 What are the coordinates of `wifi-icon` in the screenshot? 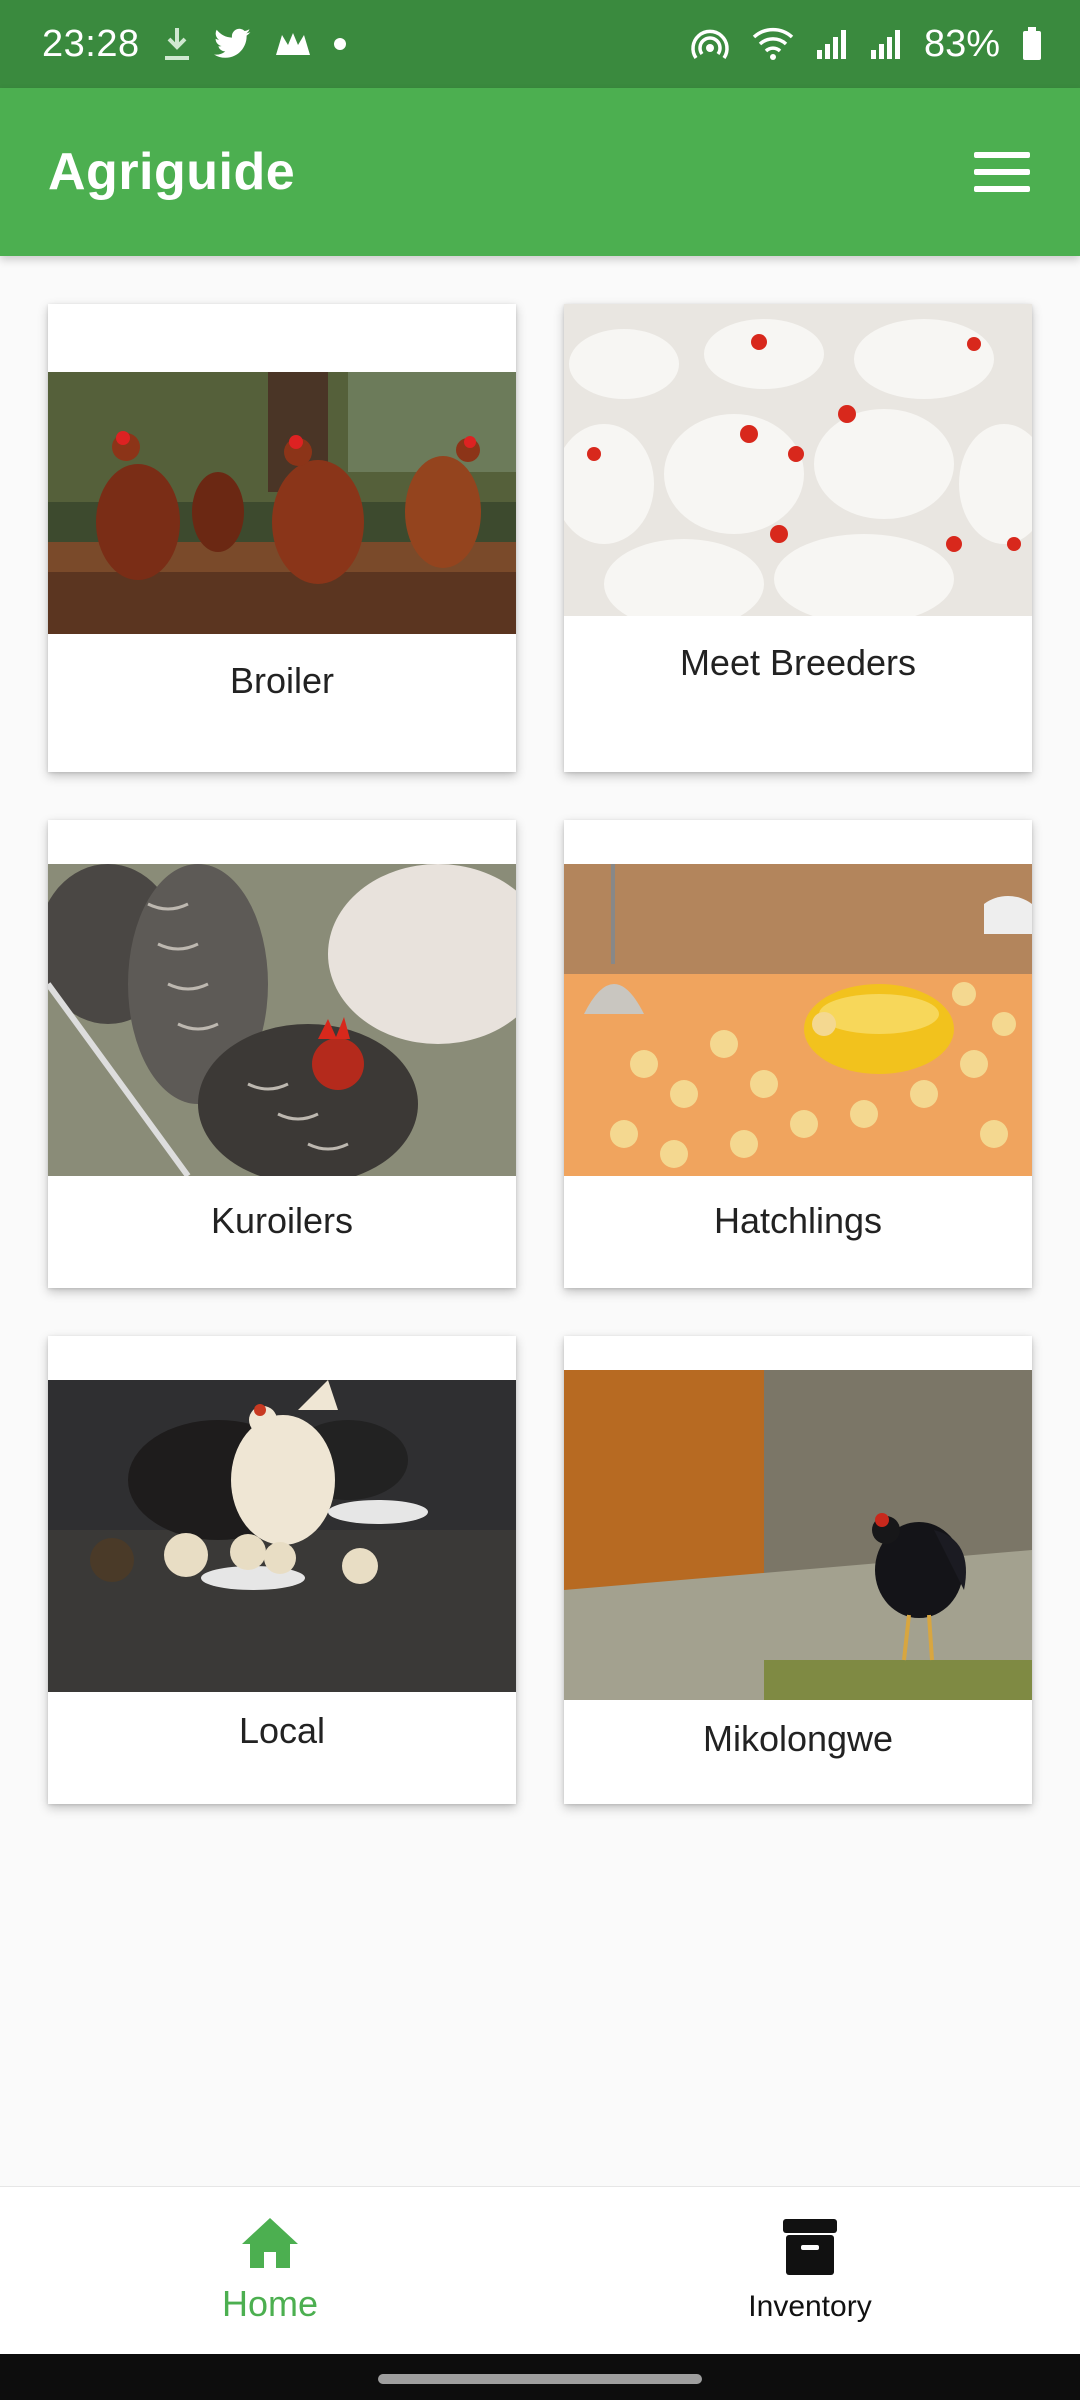 It's located at (773, 44).